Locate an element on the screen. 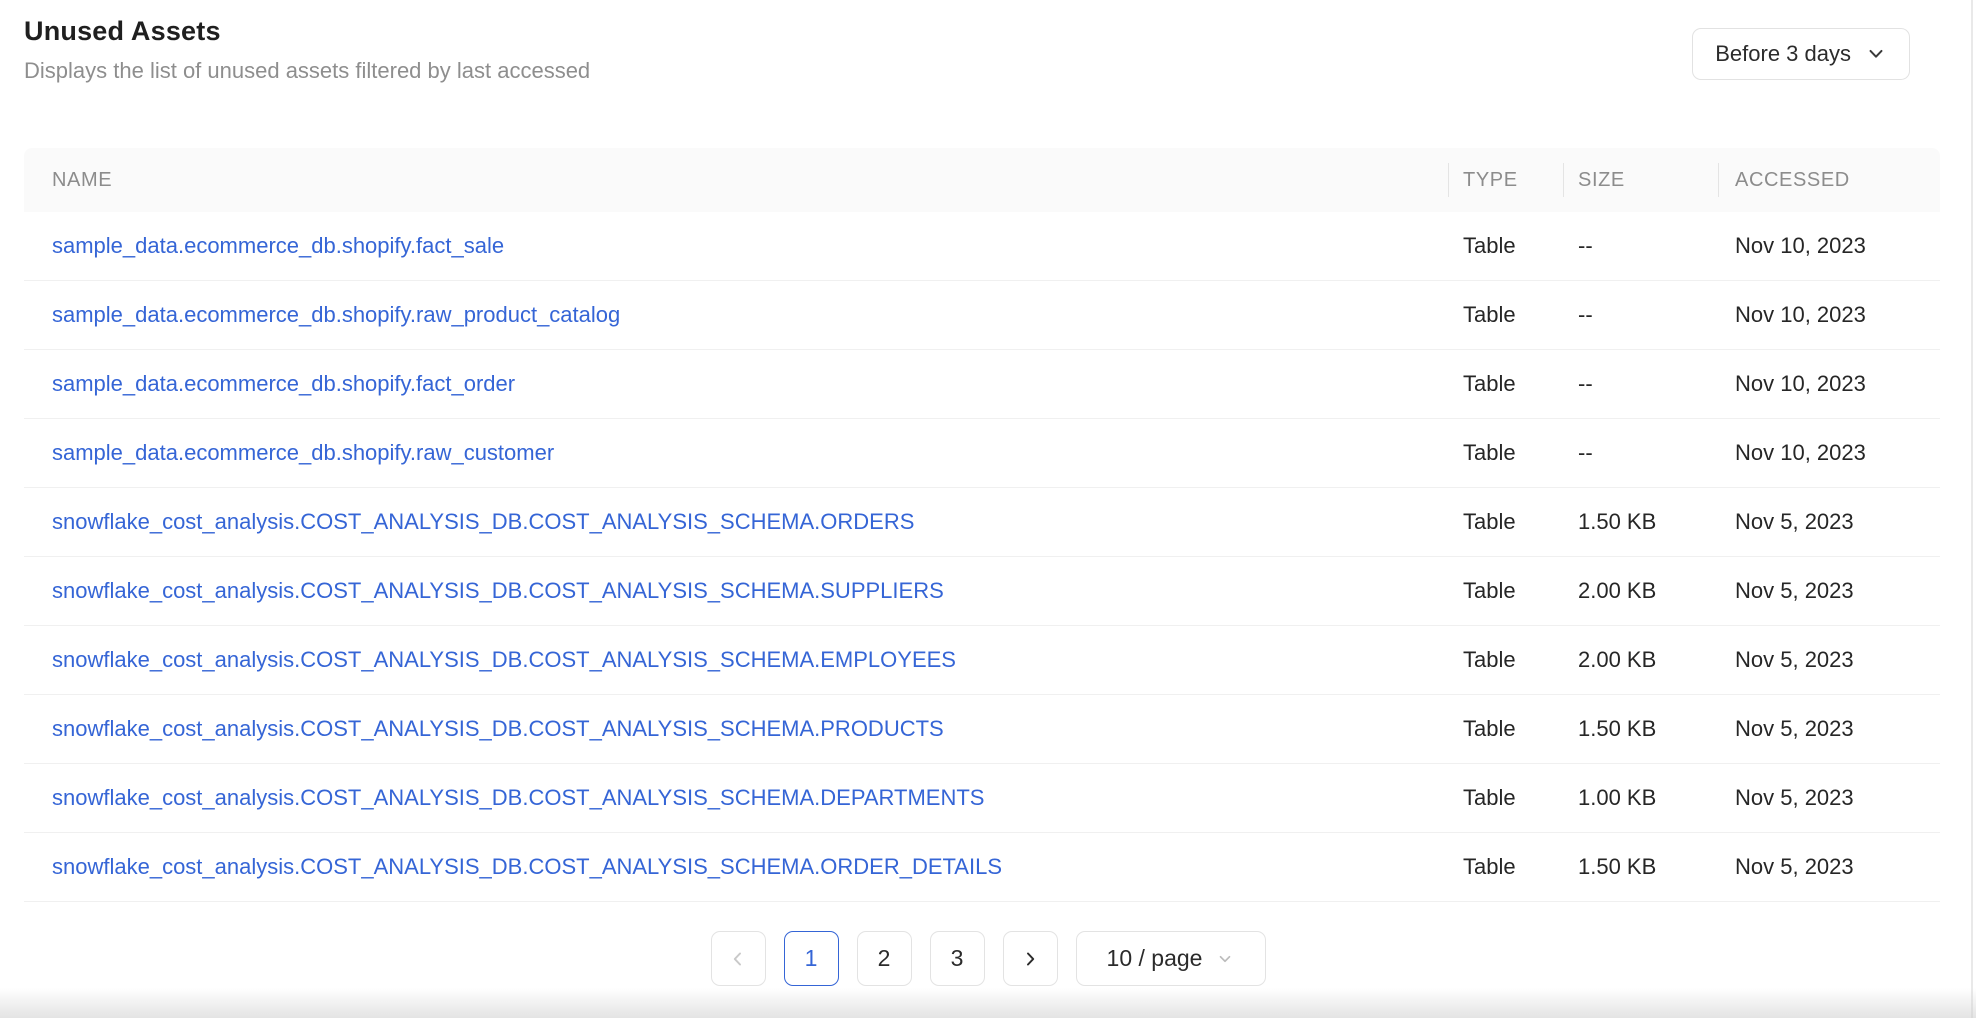 This screenshot has width=1976, height=1018. pagination: 123 10 / page is located at coordinates (988, 958).